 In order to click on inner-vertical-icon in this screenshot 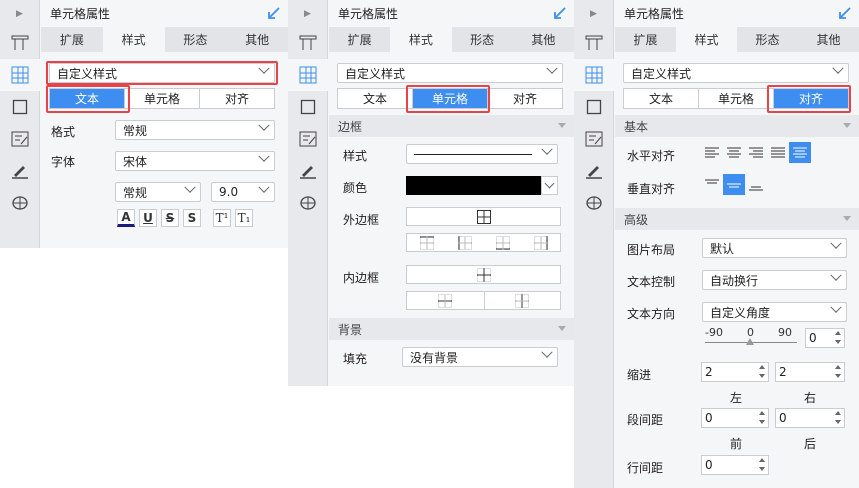, I will do `click(522, 301)`.